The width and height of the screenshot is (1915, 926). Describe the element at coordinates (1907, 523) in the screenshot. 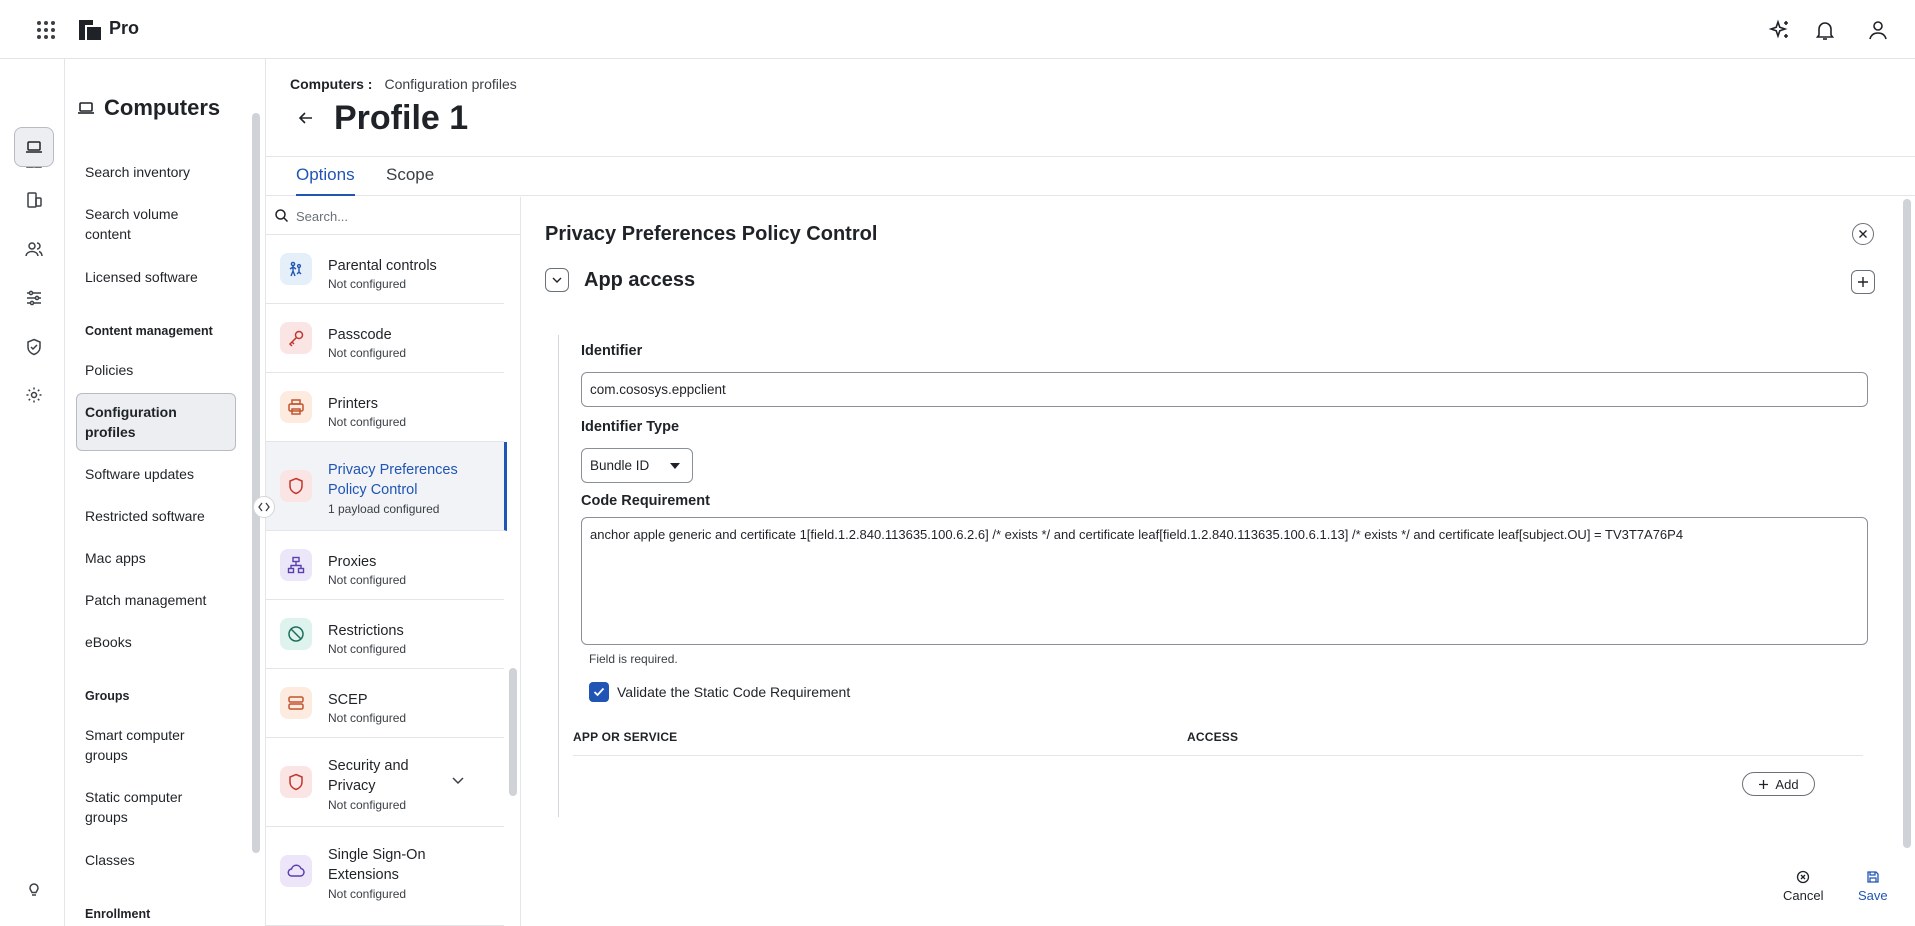

I see `editor-scrollbar` at that location.